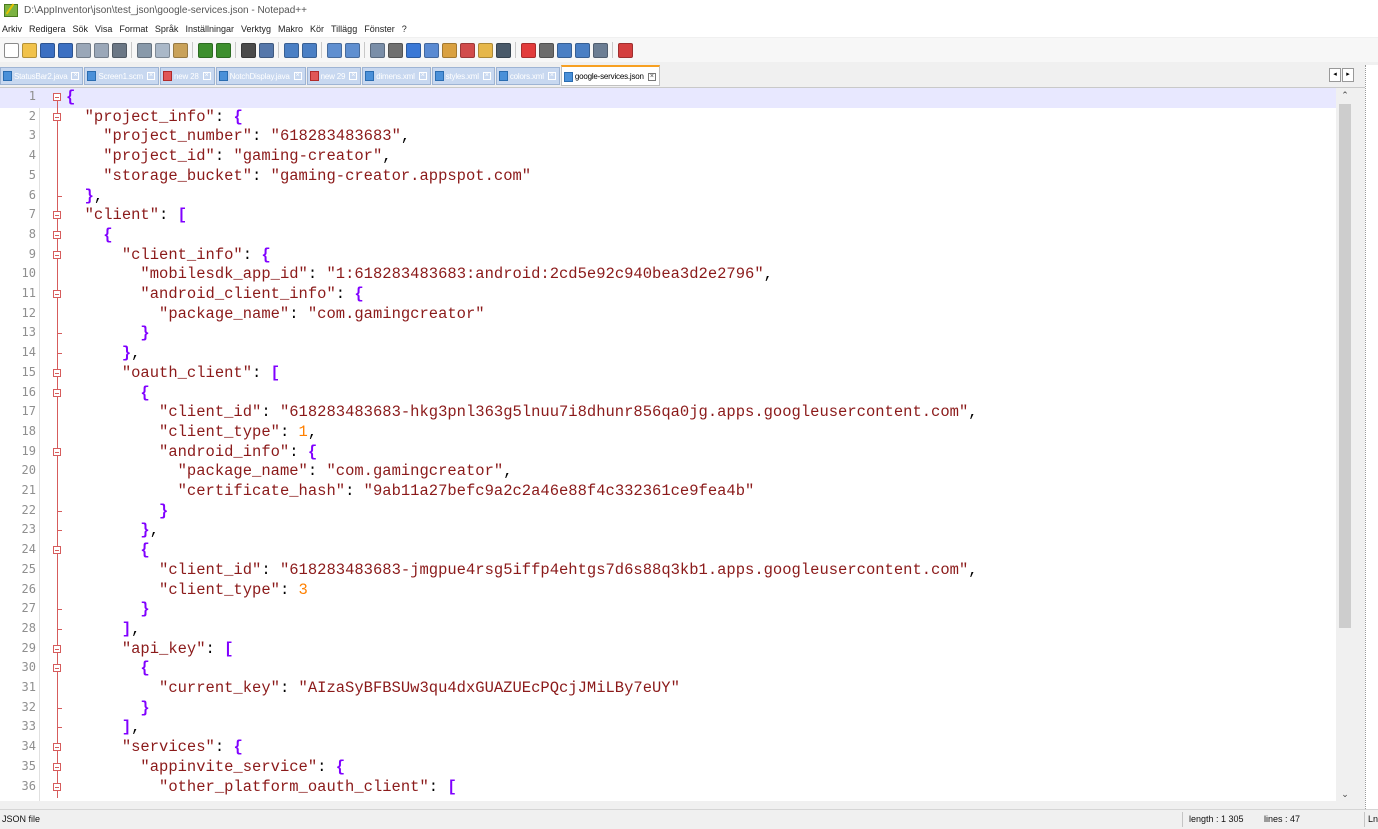 Image resolution: width=1378 pixels, height=829 pixels. What do you see at coordinates (103, 354) in the screenshot?
I see `code-text: },` at bounding box center [103, 354].